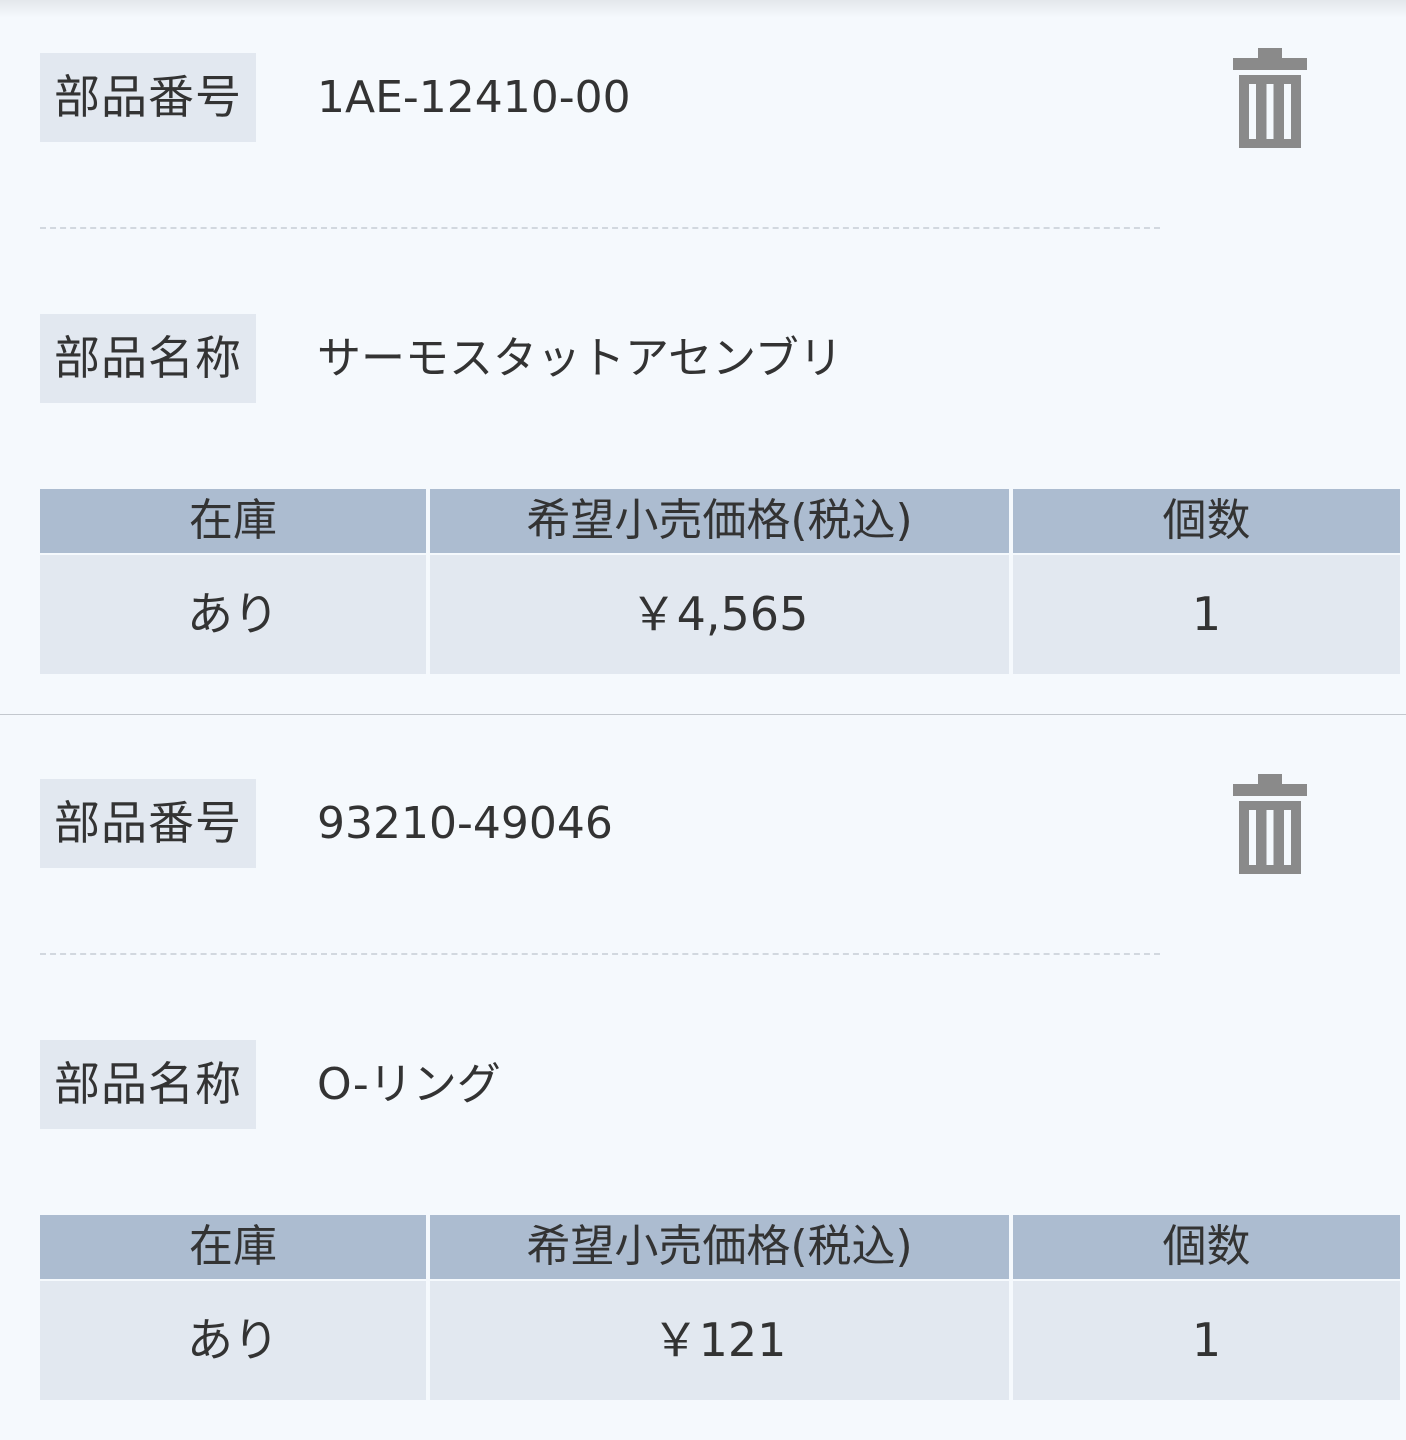 The image size is (1406, 1440). I want to click on item-info-table: 在庫 希望小売価格(税込) 個数 あり ￥4,565 1, so click(720, 581).